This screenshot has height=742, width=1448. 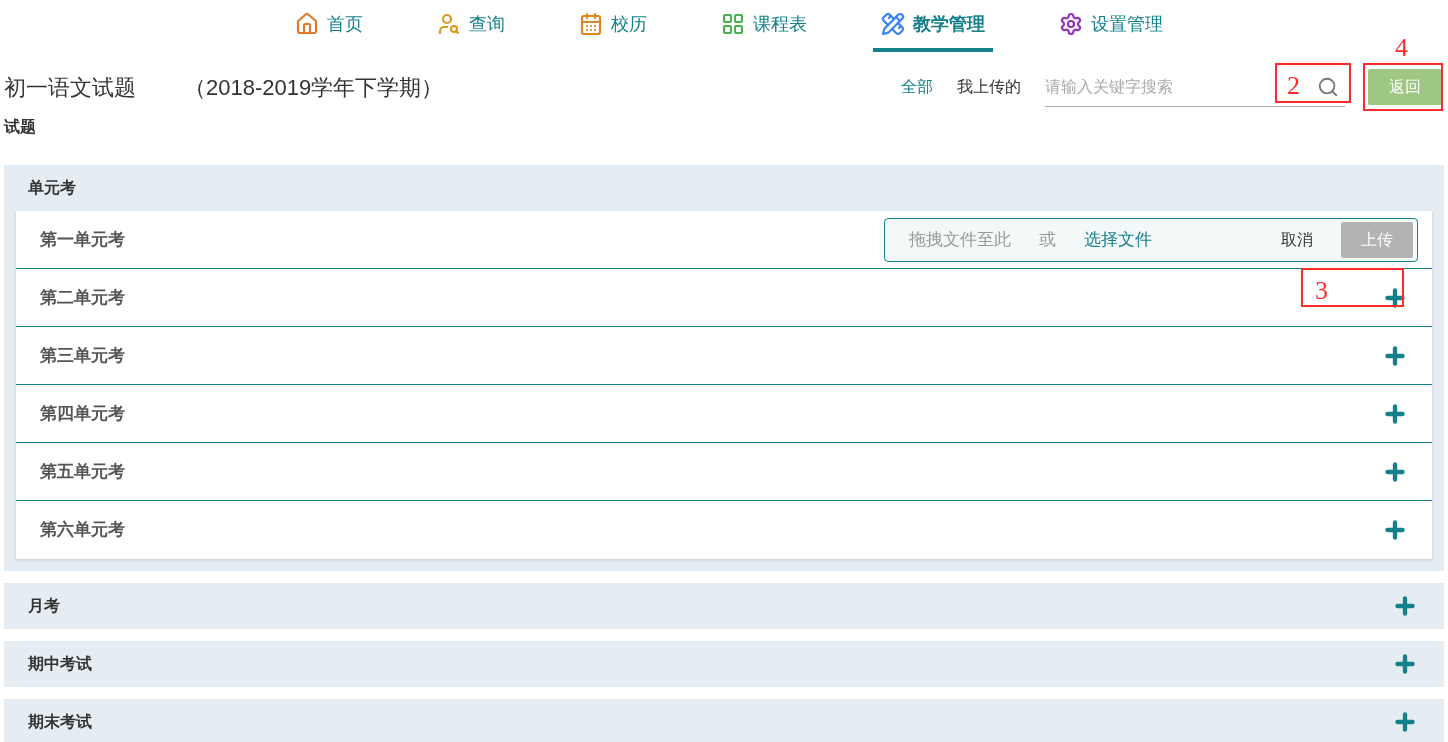 What do you see at coordinates (44, 606) in the screenshot?
I see `section-title: 月考` at bounding box center [44, 606].